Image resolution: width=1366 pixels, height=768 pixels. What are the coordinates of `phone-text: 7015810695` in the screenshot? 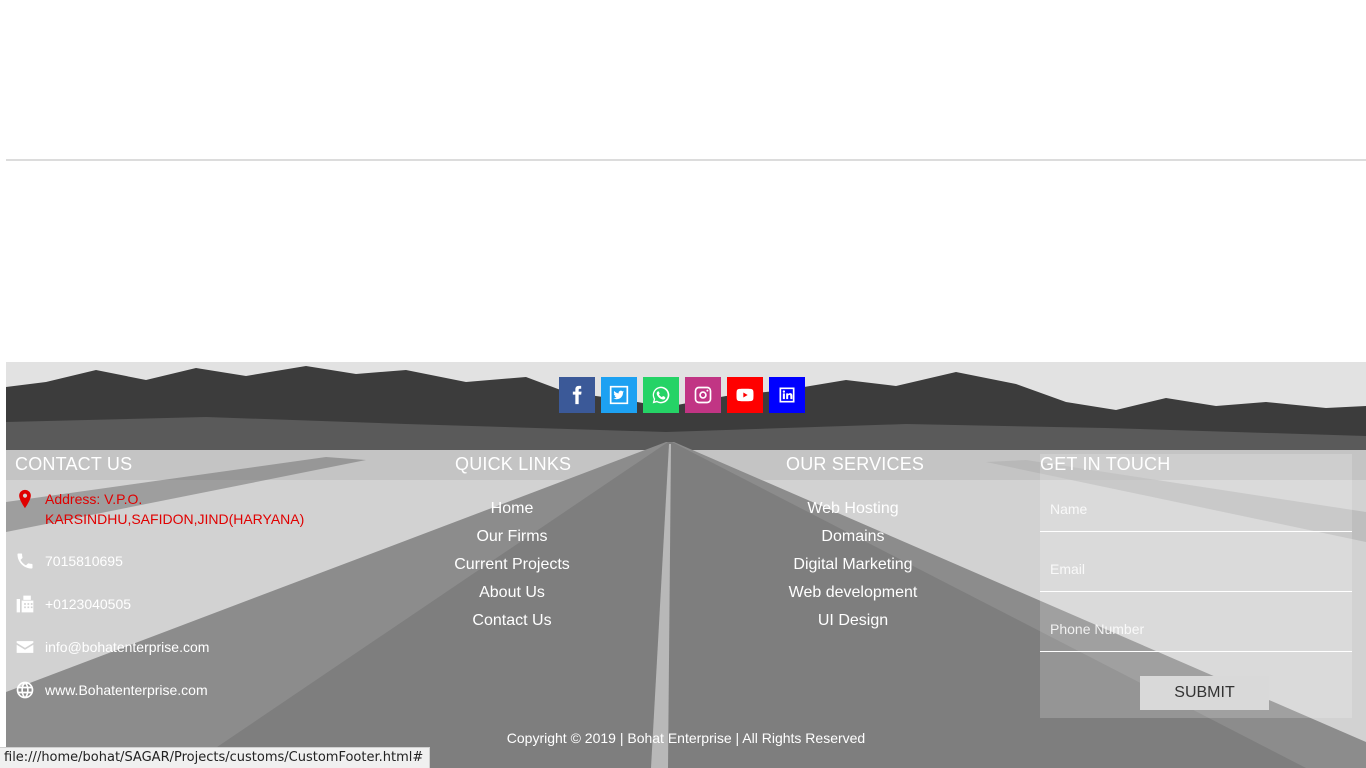 It's located at (84, 561).